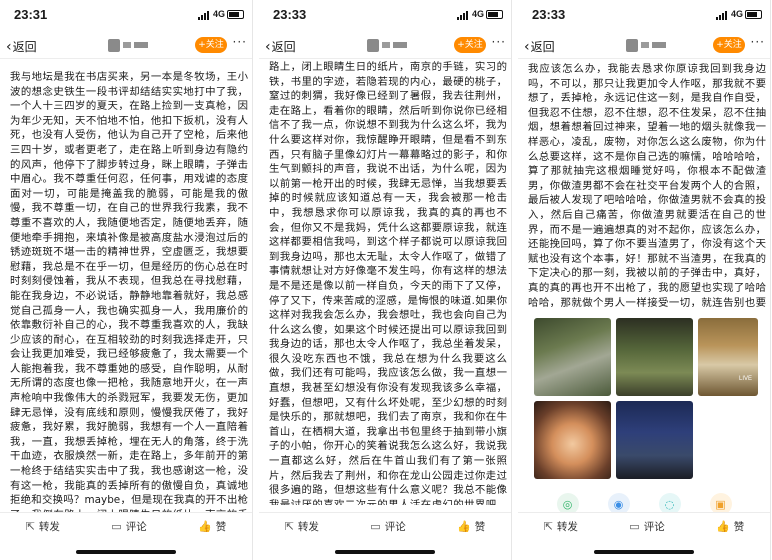 Image resolution: width=772 pixels, height=560 pixels. Describe the element at coordinates (31, 14) in the screenshot. I see `status-time: 23:31` at that location.